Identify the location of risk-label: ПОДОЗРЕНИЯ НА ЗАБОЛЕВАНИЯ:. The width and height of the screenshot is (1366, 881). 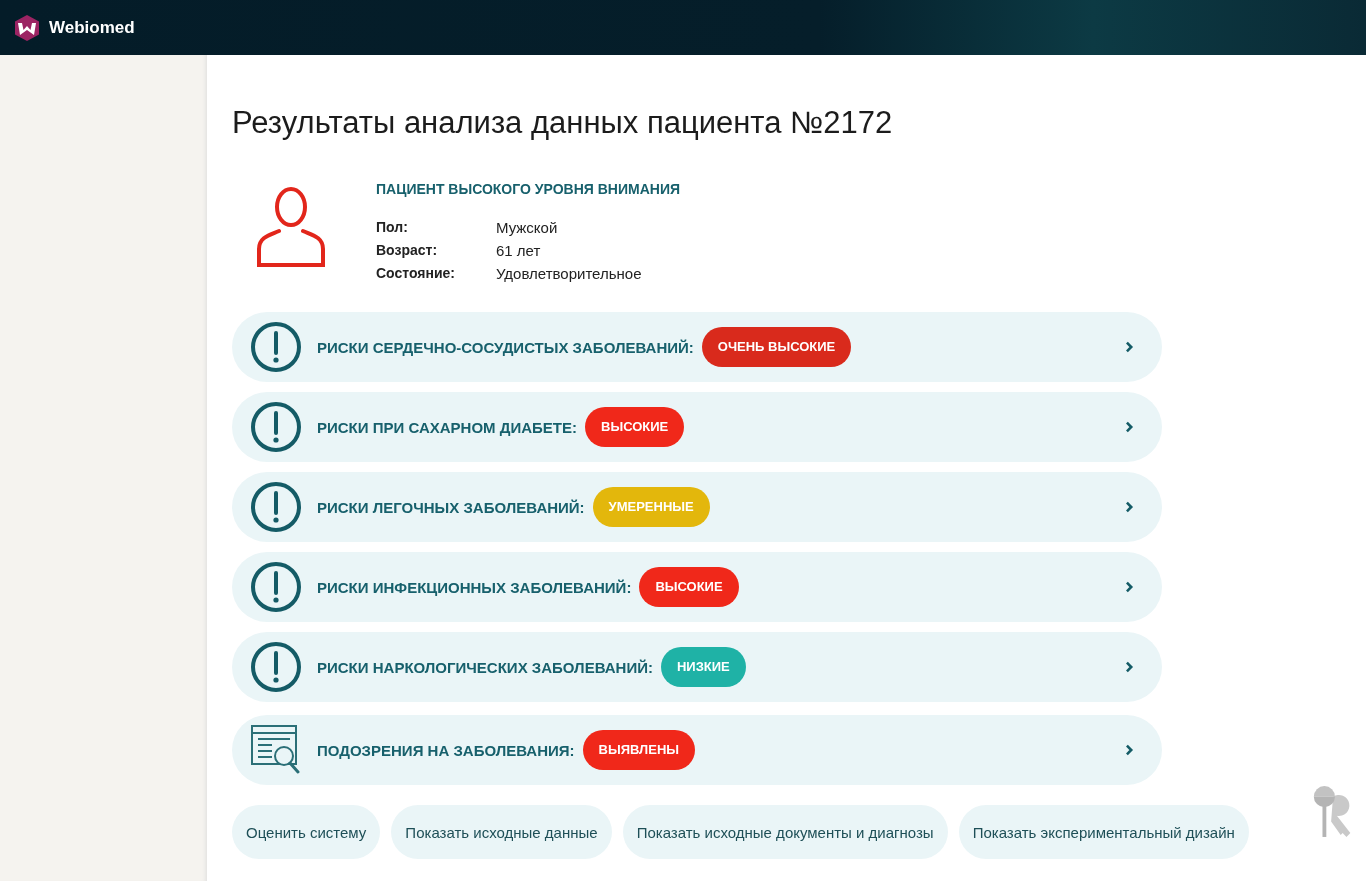
(446, 750).